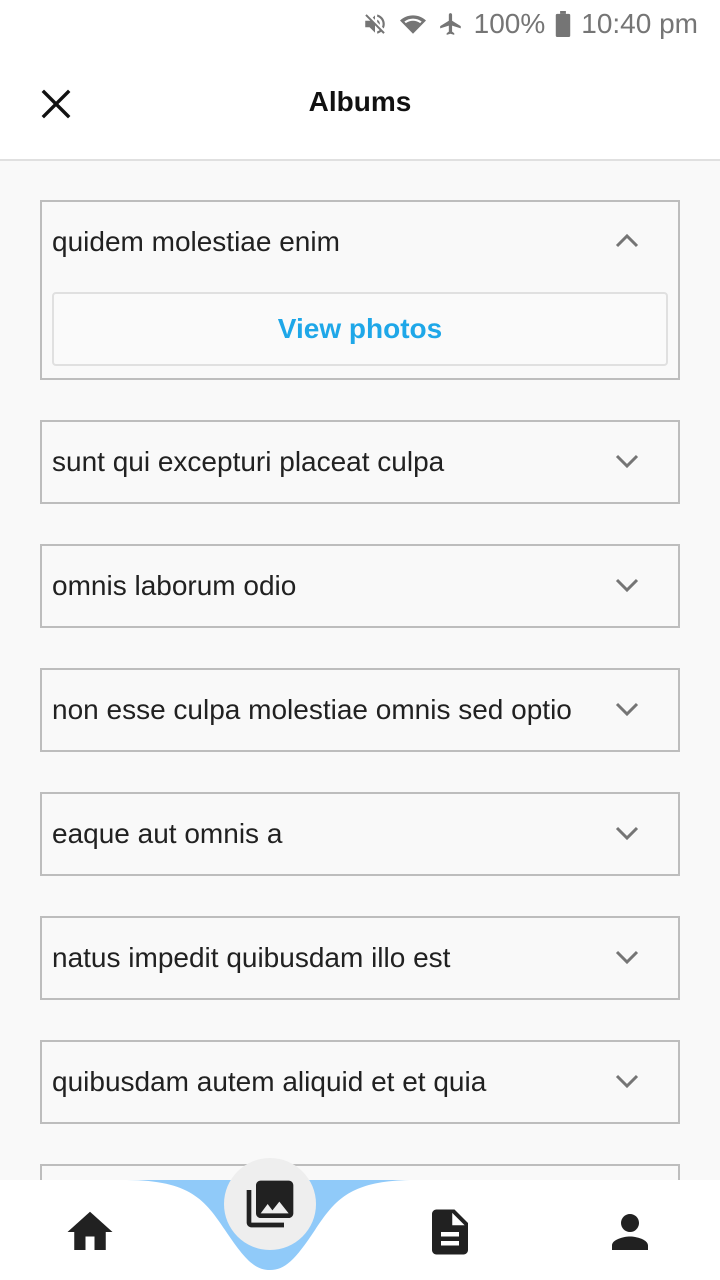 The height and width of the screenshot is (1280, 720). I want to click on airplane-icon, so click(451, 24).